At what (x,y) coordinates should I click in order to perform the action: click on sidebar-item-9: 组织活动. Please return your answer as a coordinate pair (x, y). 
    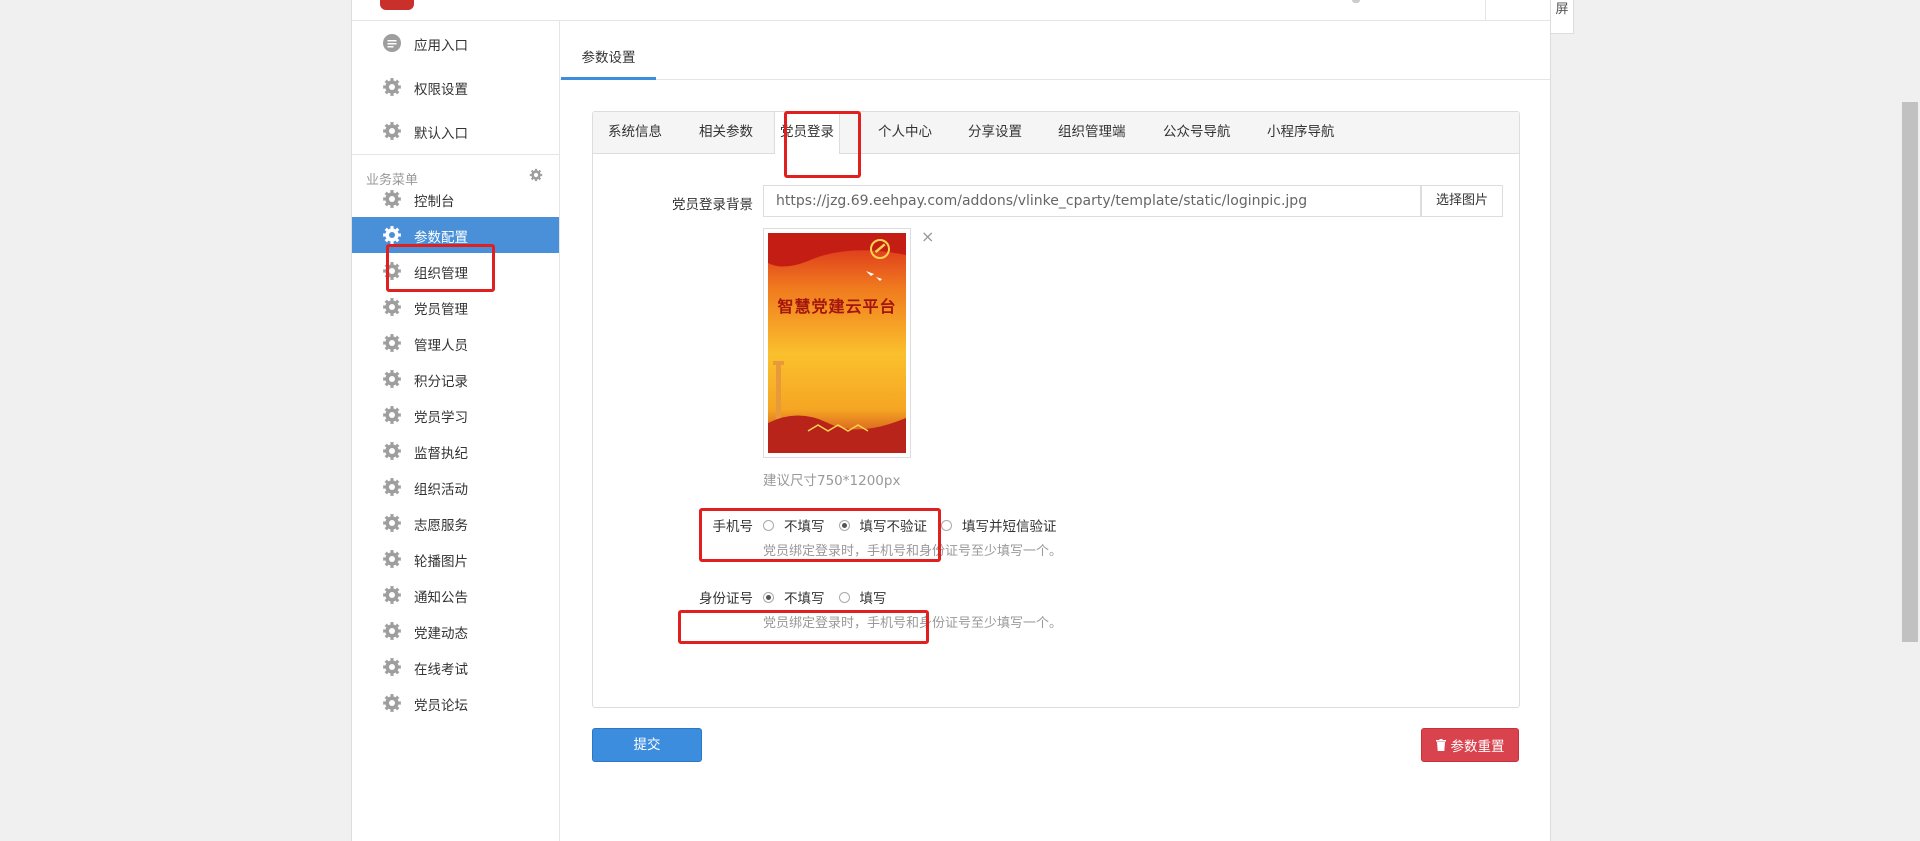
    Looking at the image, I should click on (455, 487).